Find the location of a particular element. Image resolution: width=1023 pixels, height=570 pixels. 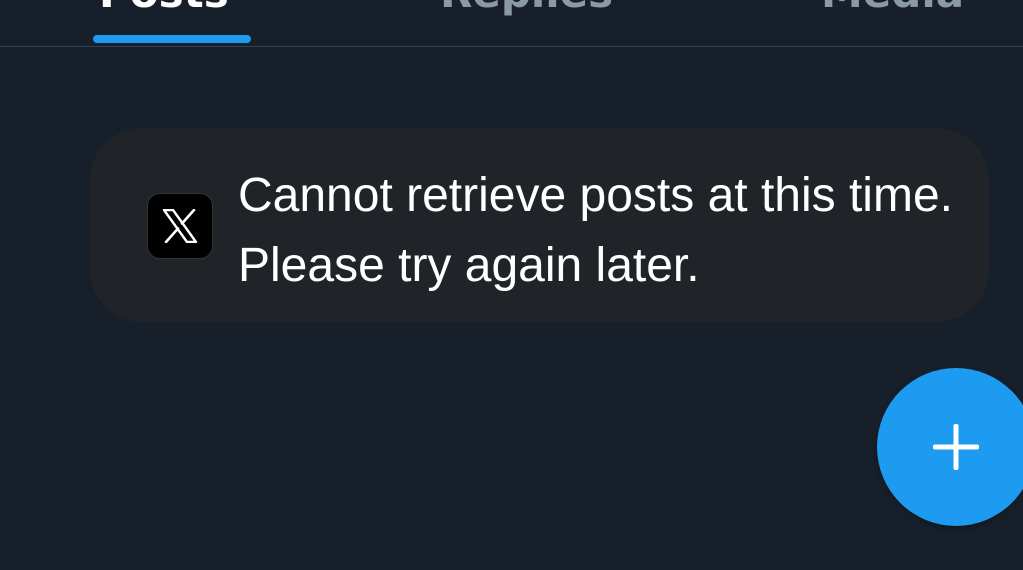

x-logo-icon is located at coordinates (180, 226).